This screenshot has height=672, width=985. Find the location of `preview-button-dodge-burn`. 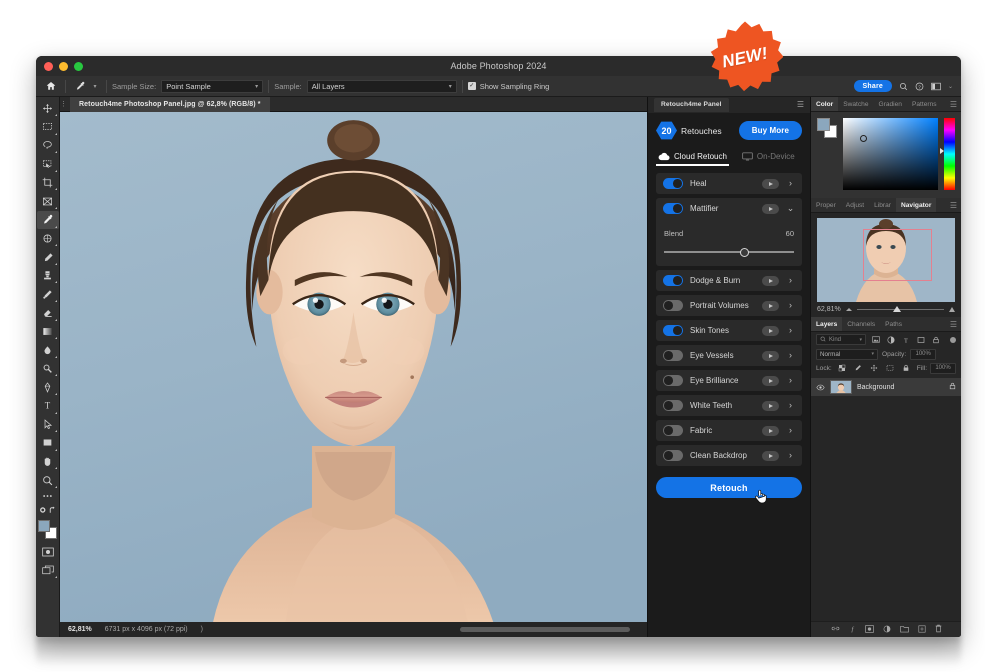

preview-button-dodge-burn is located at coordinates (770, 280).